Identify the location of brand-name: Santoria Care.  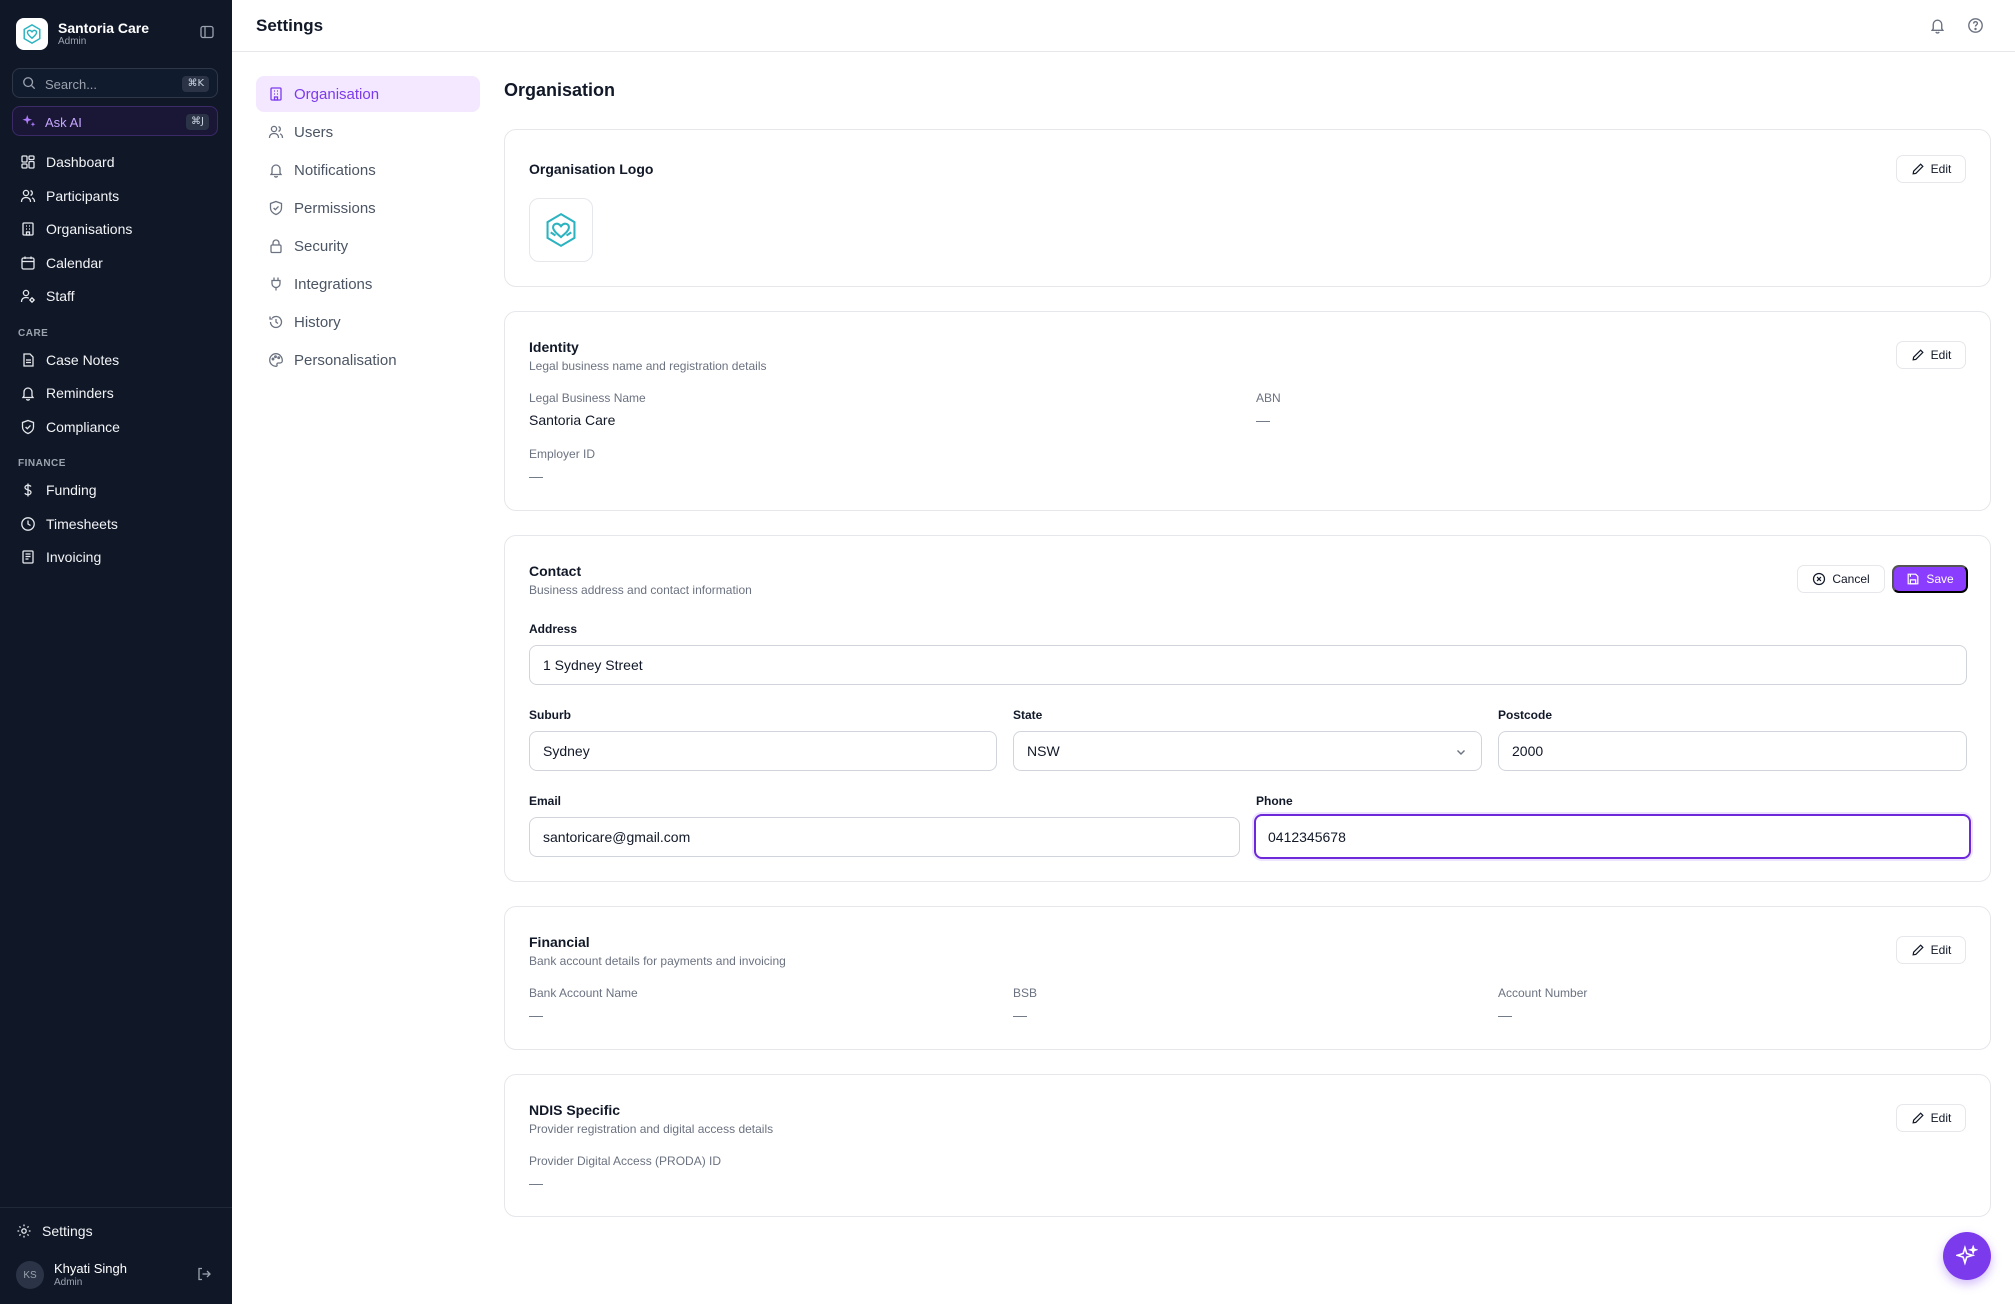
(104, 28).